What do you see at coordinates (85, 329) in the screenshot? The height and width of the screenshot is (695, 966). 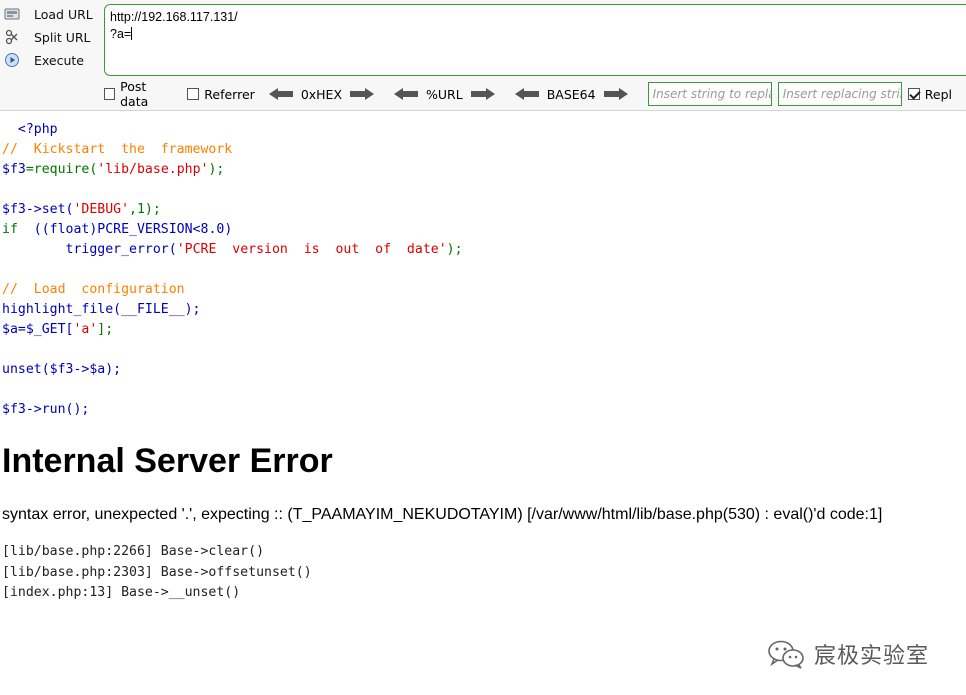 I see `code-string: 'a'` at bounding box center [85, 329].